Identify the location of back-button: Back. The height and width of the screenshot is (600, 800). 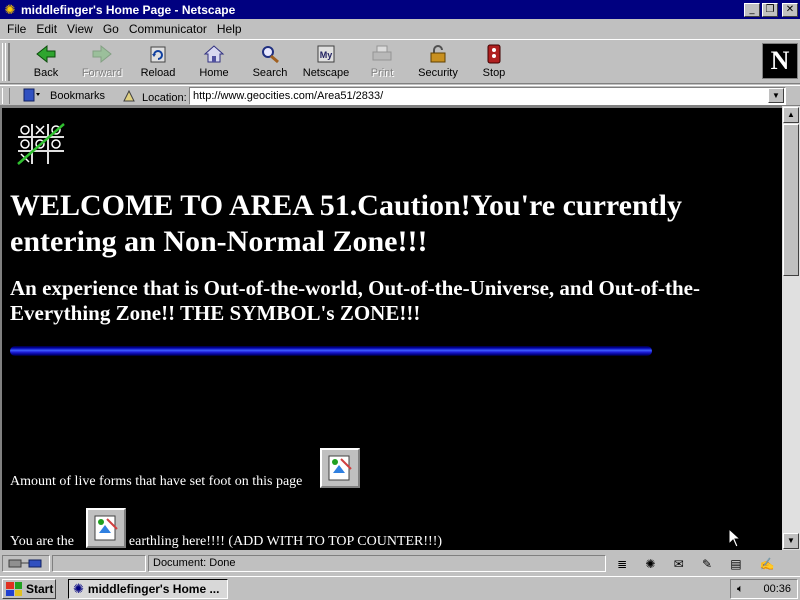
(46, 62).